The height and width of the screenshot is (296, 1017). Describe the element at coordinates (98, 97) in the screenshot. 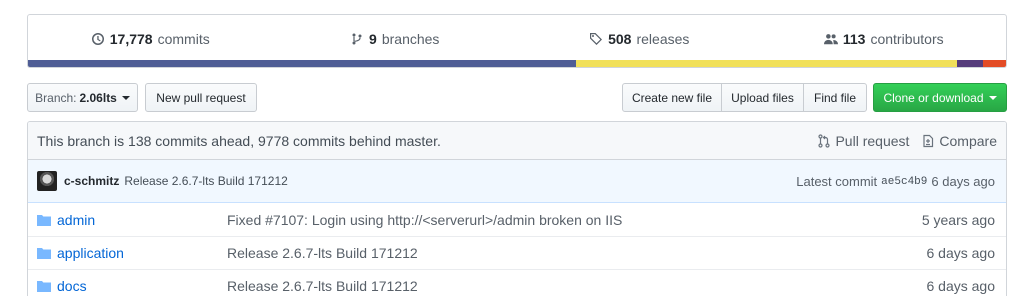

I see `branch-name: 2.06lts` at that location.